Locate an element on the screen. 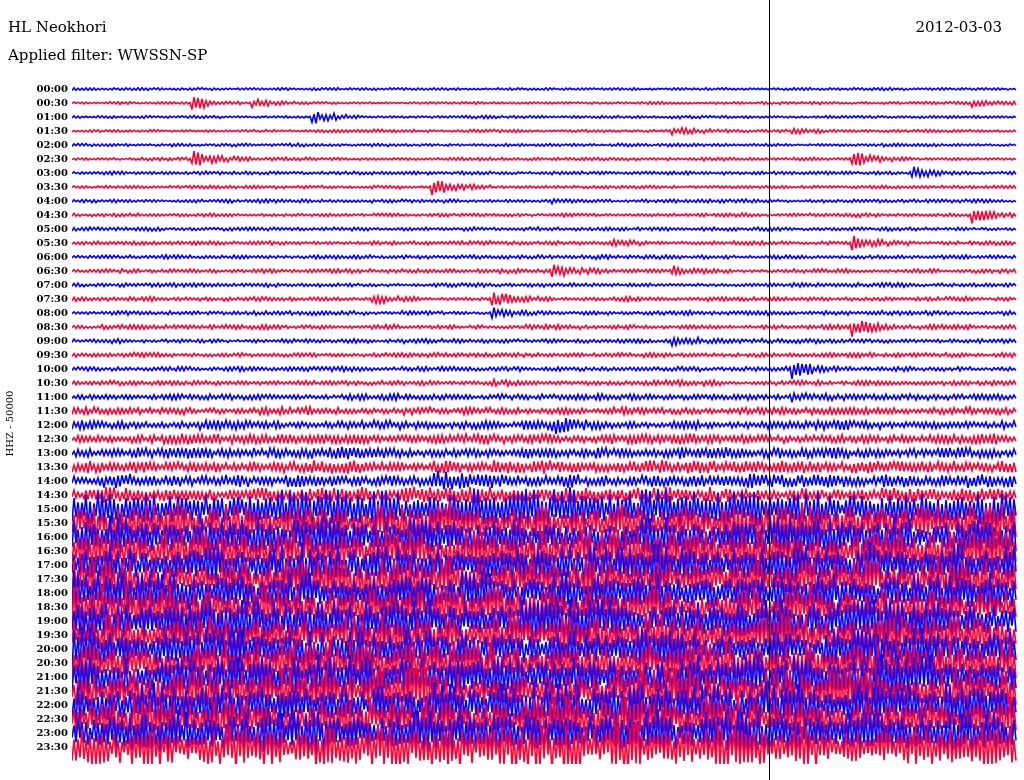 This screenshot has width=1024, height=780. time-label: 10:00 is located at coordinates (52, 369).